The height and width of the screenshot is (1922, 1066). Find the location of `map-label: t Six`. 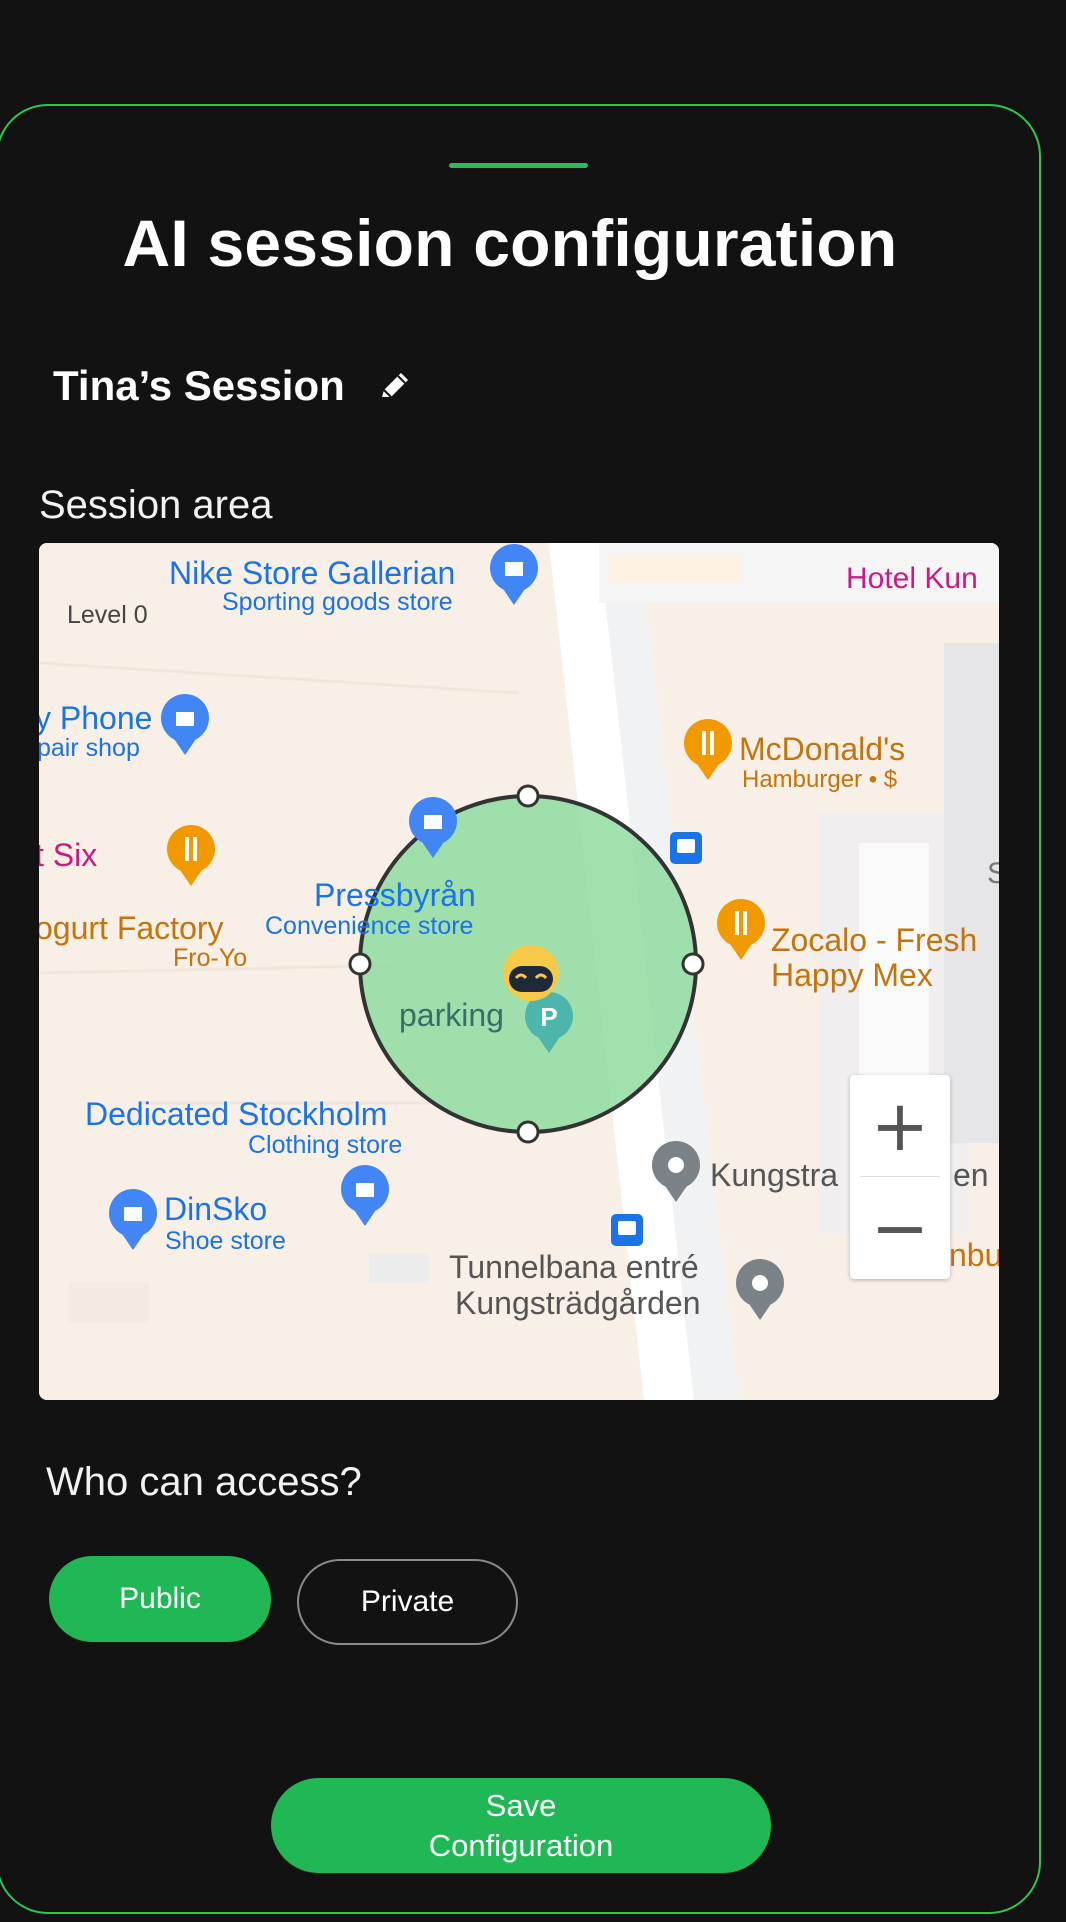

map-label: t Six is located at coordinates (68, 855).